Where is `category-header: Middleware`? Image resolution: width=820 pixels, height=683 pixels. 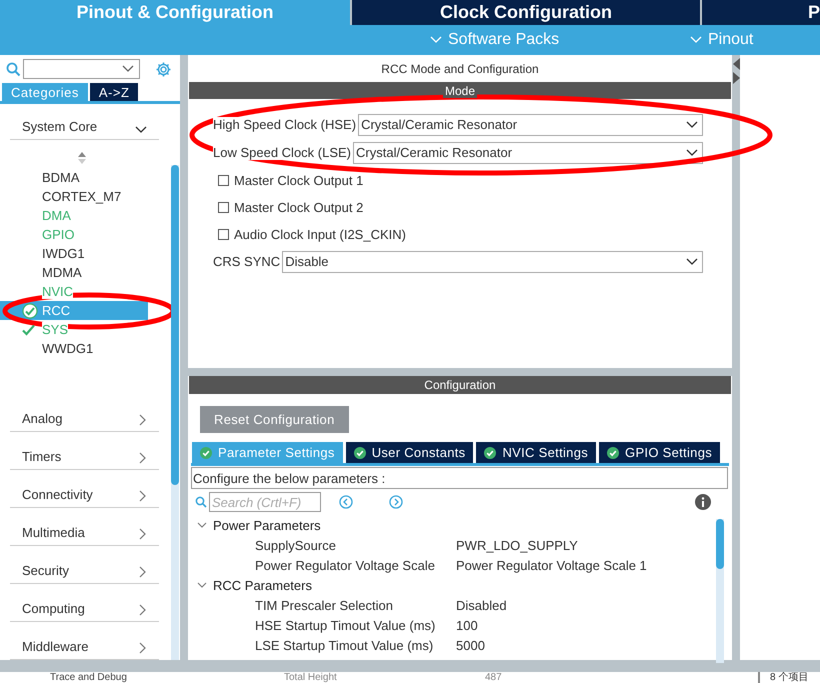
category-header: Middleware is located at coordinates (84, 641).